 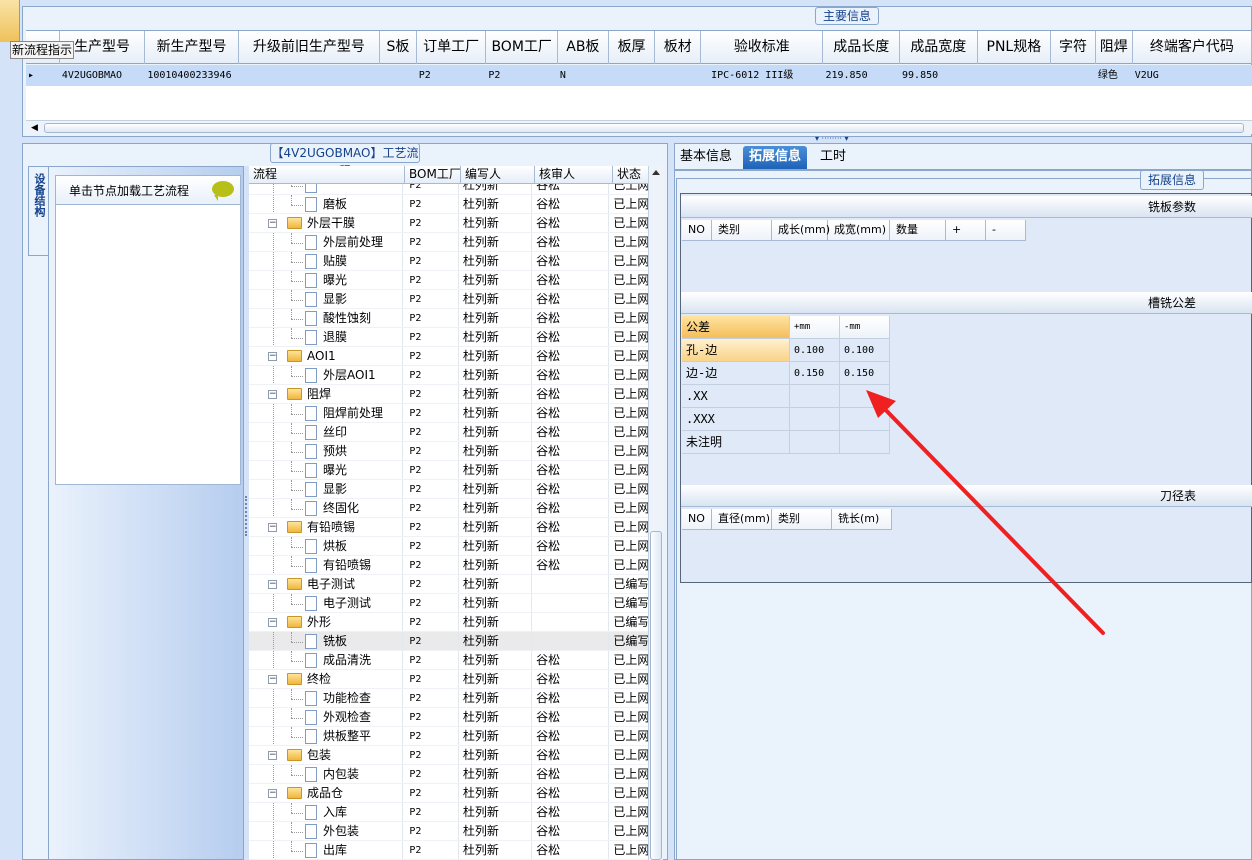 I want to click on tree-node-cell: 出库, so click(x=326, y=850).